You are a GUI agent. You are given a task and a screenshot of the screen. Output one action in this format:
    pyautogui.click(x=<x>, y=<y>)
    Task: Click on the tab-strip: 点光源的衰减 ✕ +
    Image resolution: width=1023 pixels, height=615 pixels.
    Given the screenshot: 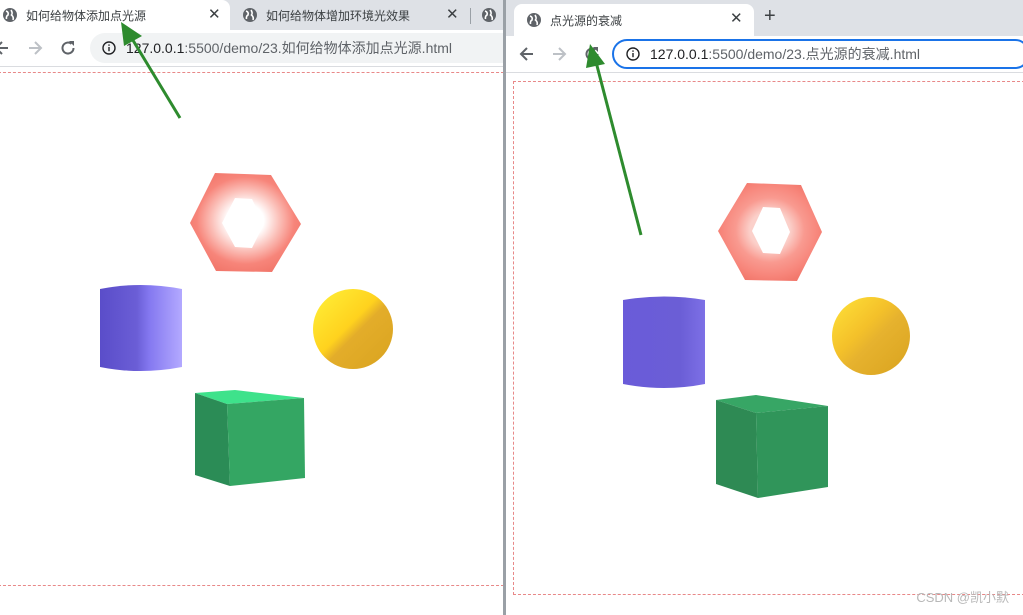 What is the action you would take?
    pyautogui.click(x=764, y=18)
    